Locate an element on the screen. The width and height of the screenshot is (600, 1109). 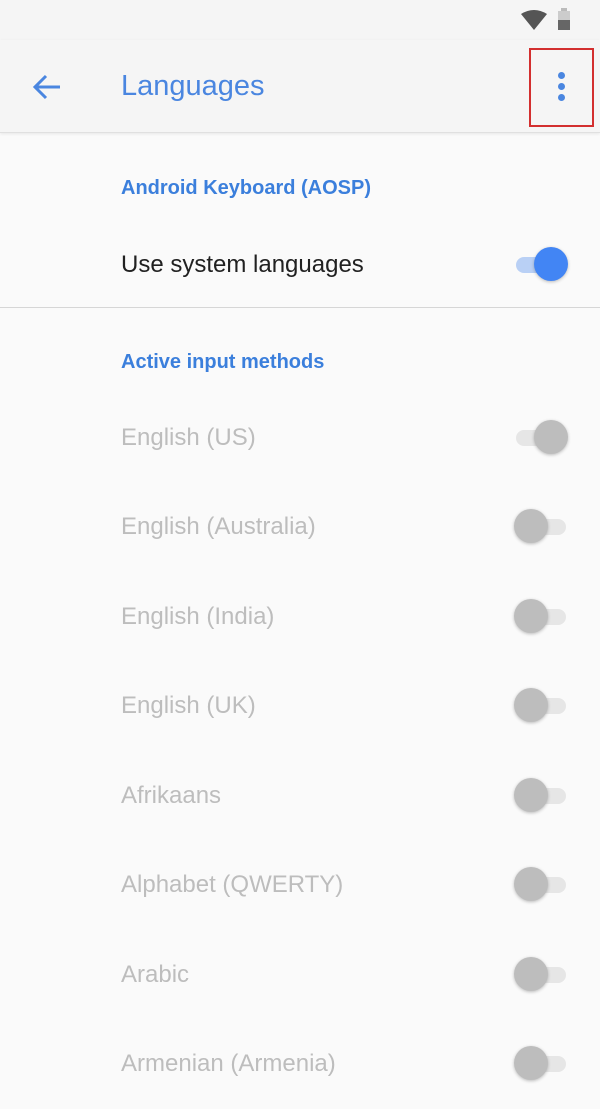
battery-icon is located at coordinates (564, 19).